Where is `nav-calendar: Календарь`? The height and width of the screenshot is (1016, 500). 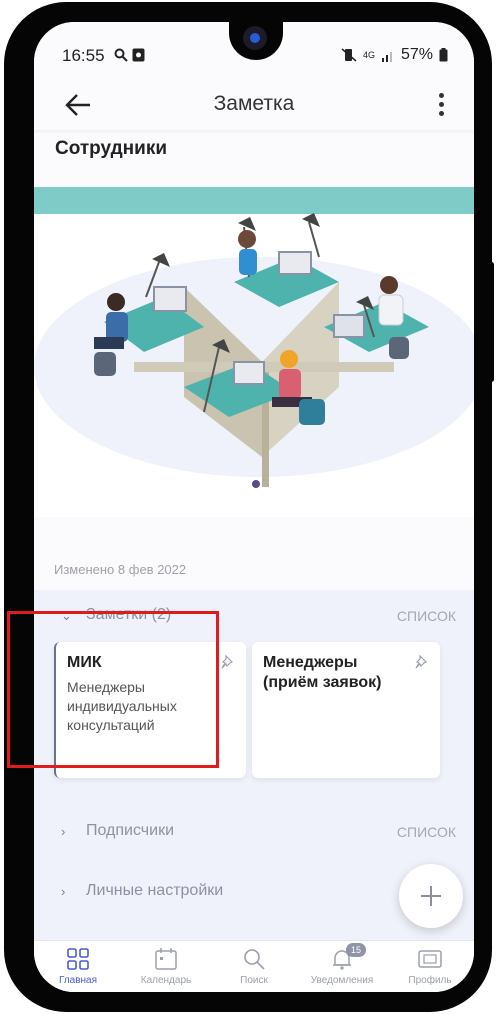
nav-calendar: Календарь is located at coordinates (166, 968).